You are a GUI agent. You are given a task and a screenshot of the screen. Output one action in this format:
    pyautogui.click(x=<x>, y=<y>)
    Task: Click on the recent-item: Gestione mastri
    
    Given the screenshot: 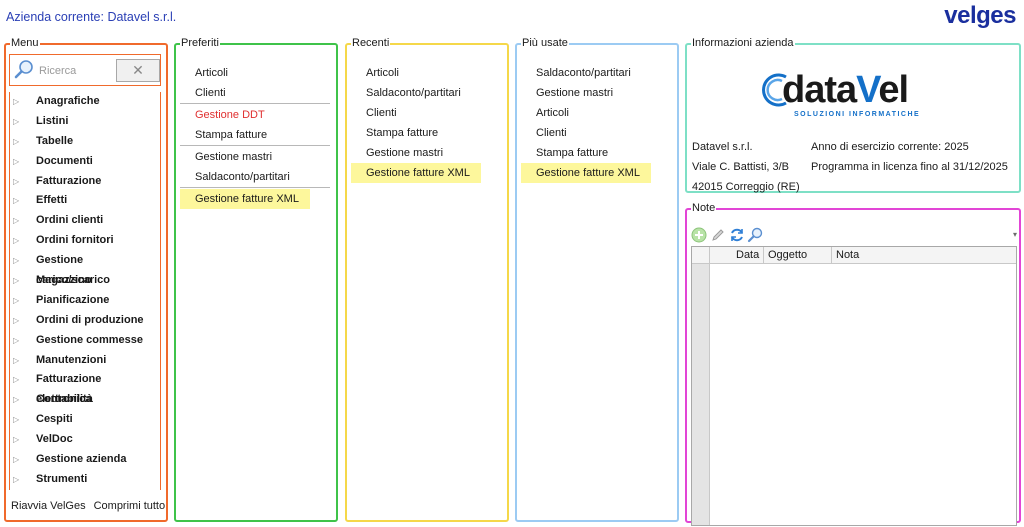 What is the action you would take?
    pyautogui.click(x=426, y=153)
    